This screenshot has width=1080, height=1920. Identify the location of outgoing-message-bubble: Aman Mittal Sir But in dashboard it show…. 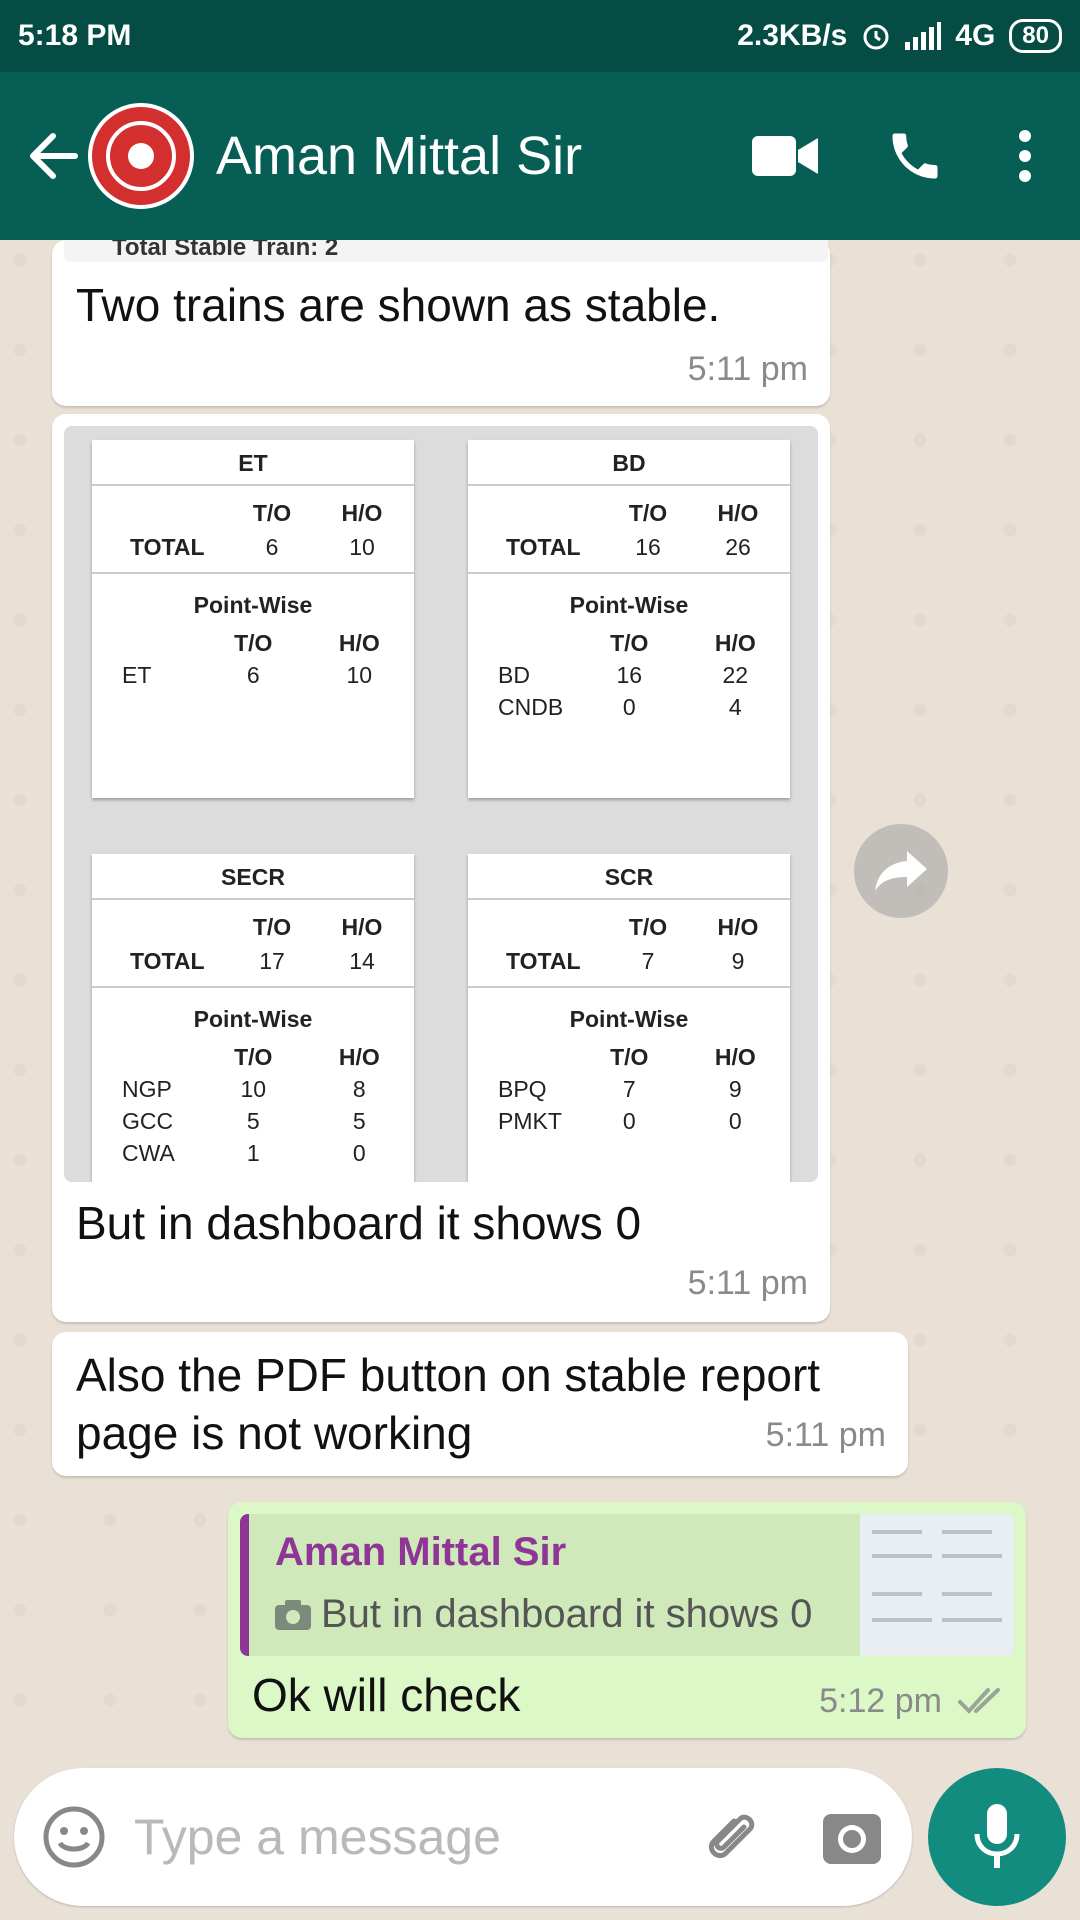
(627, 1620).